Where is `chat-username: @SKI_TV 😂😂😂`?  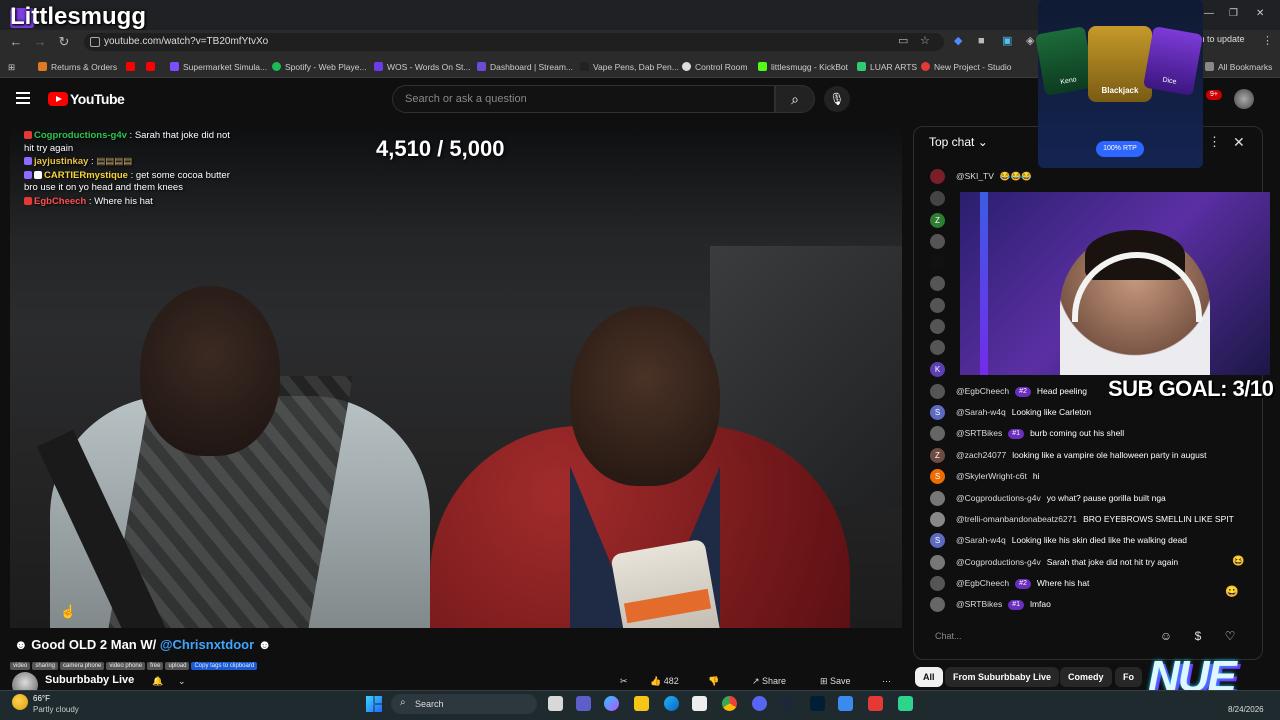
chat-username: @SKI_TV 😂😂😂 is located at coordinates (994, 176).